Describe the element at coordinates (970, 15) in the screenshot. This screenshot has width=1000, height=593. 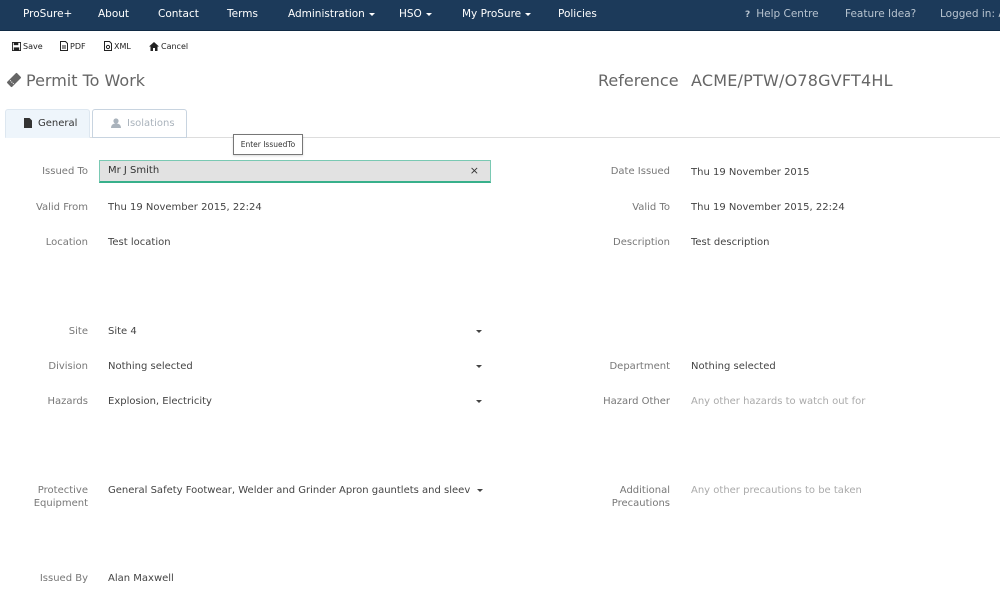
I see `nav-logged-in: Logged in: Ay` at that location.